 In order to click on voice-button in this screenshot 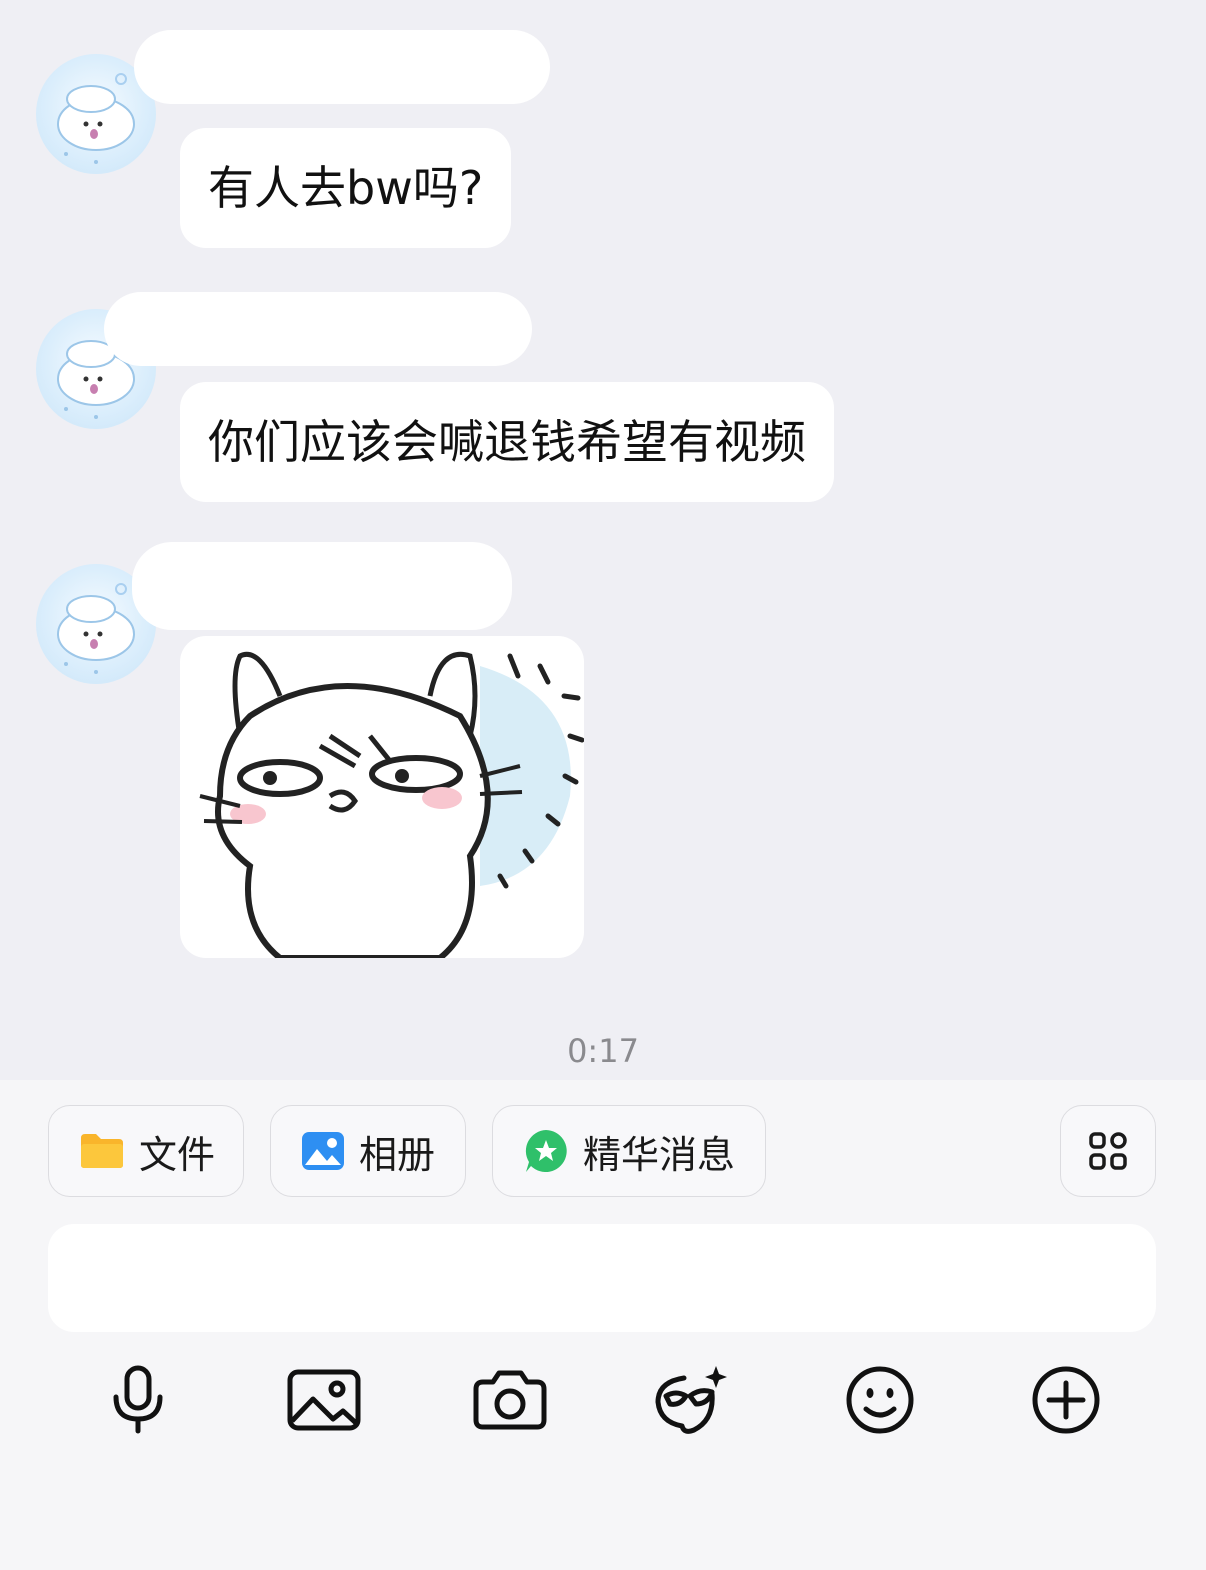, I will do `click(138, 1400)`.